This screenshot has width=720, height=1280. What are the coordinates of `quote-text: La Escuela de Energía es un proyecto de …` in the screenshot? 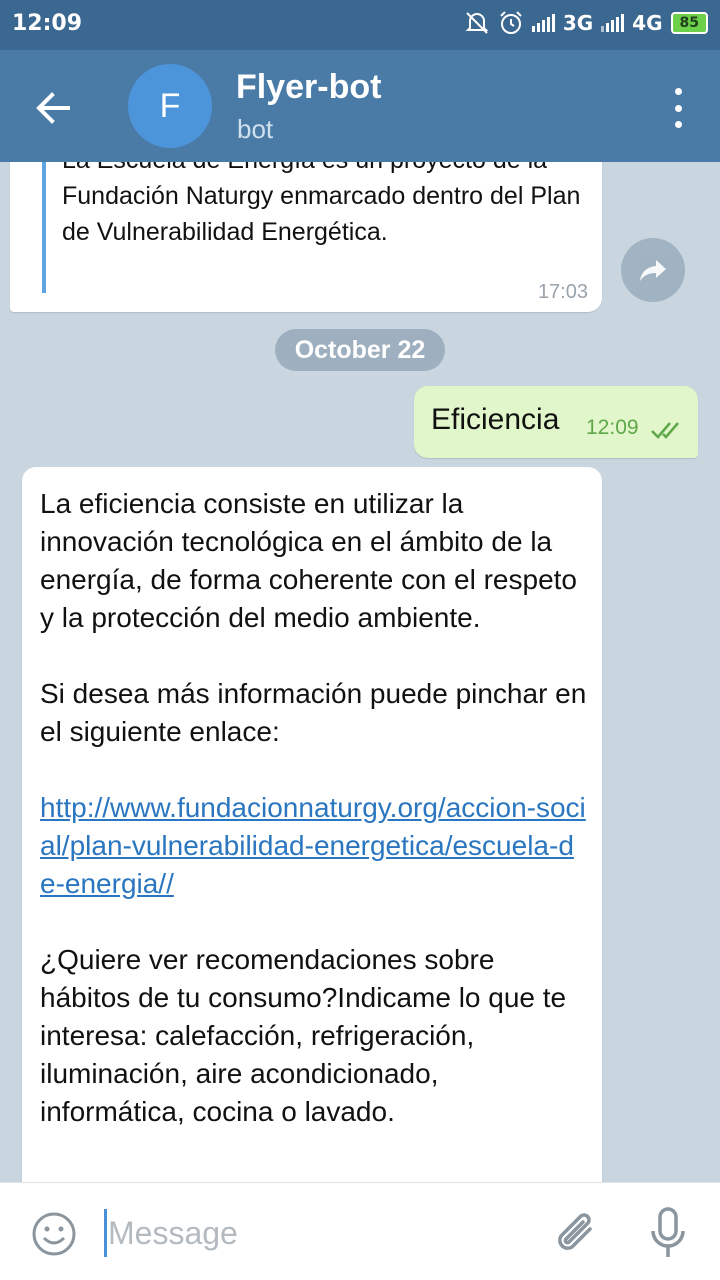 It's located at (321, 204).